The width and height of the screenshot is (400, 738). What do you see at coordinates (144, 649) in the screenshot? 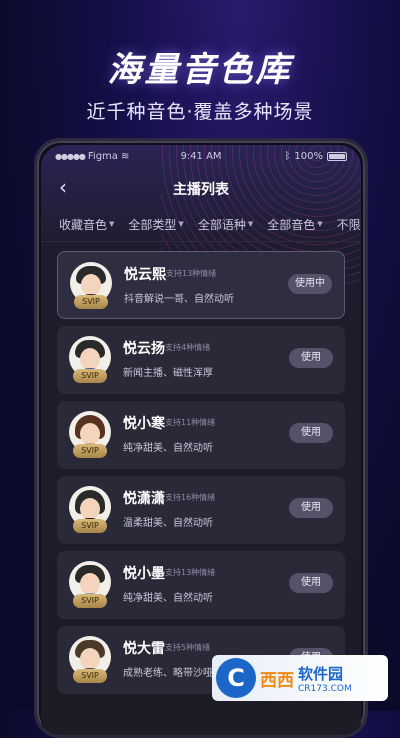
I see `voice-name: 悦大雷` at bounding box center [144, 649].